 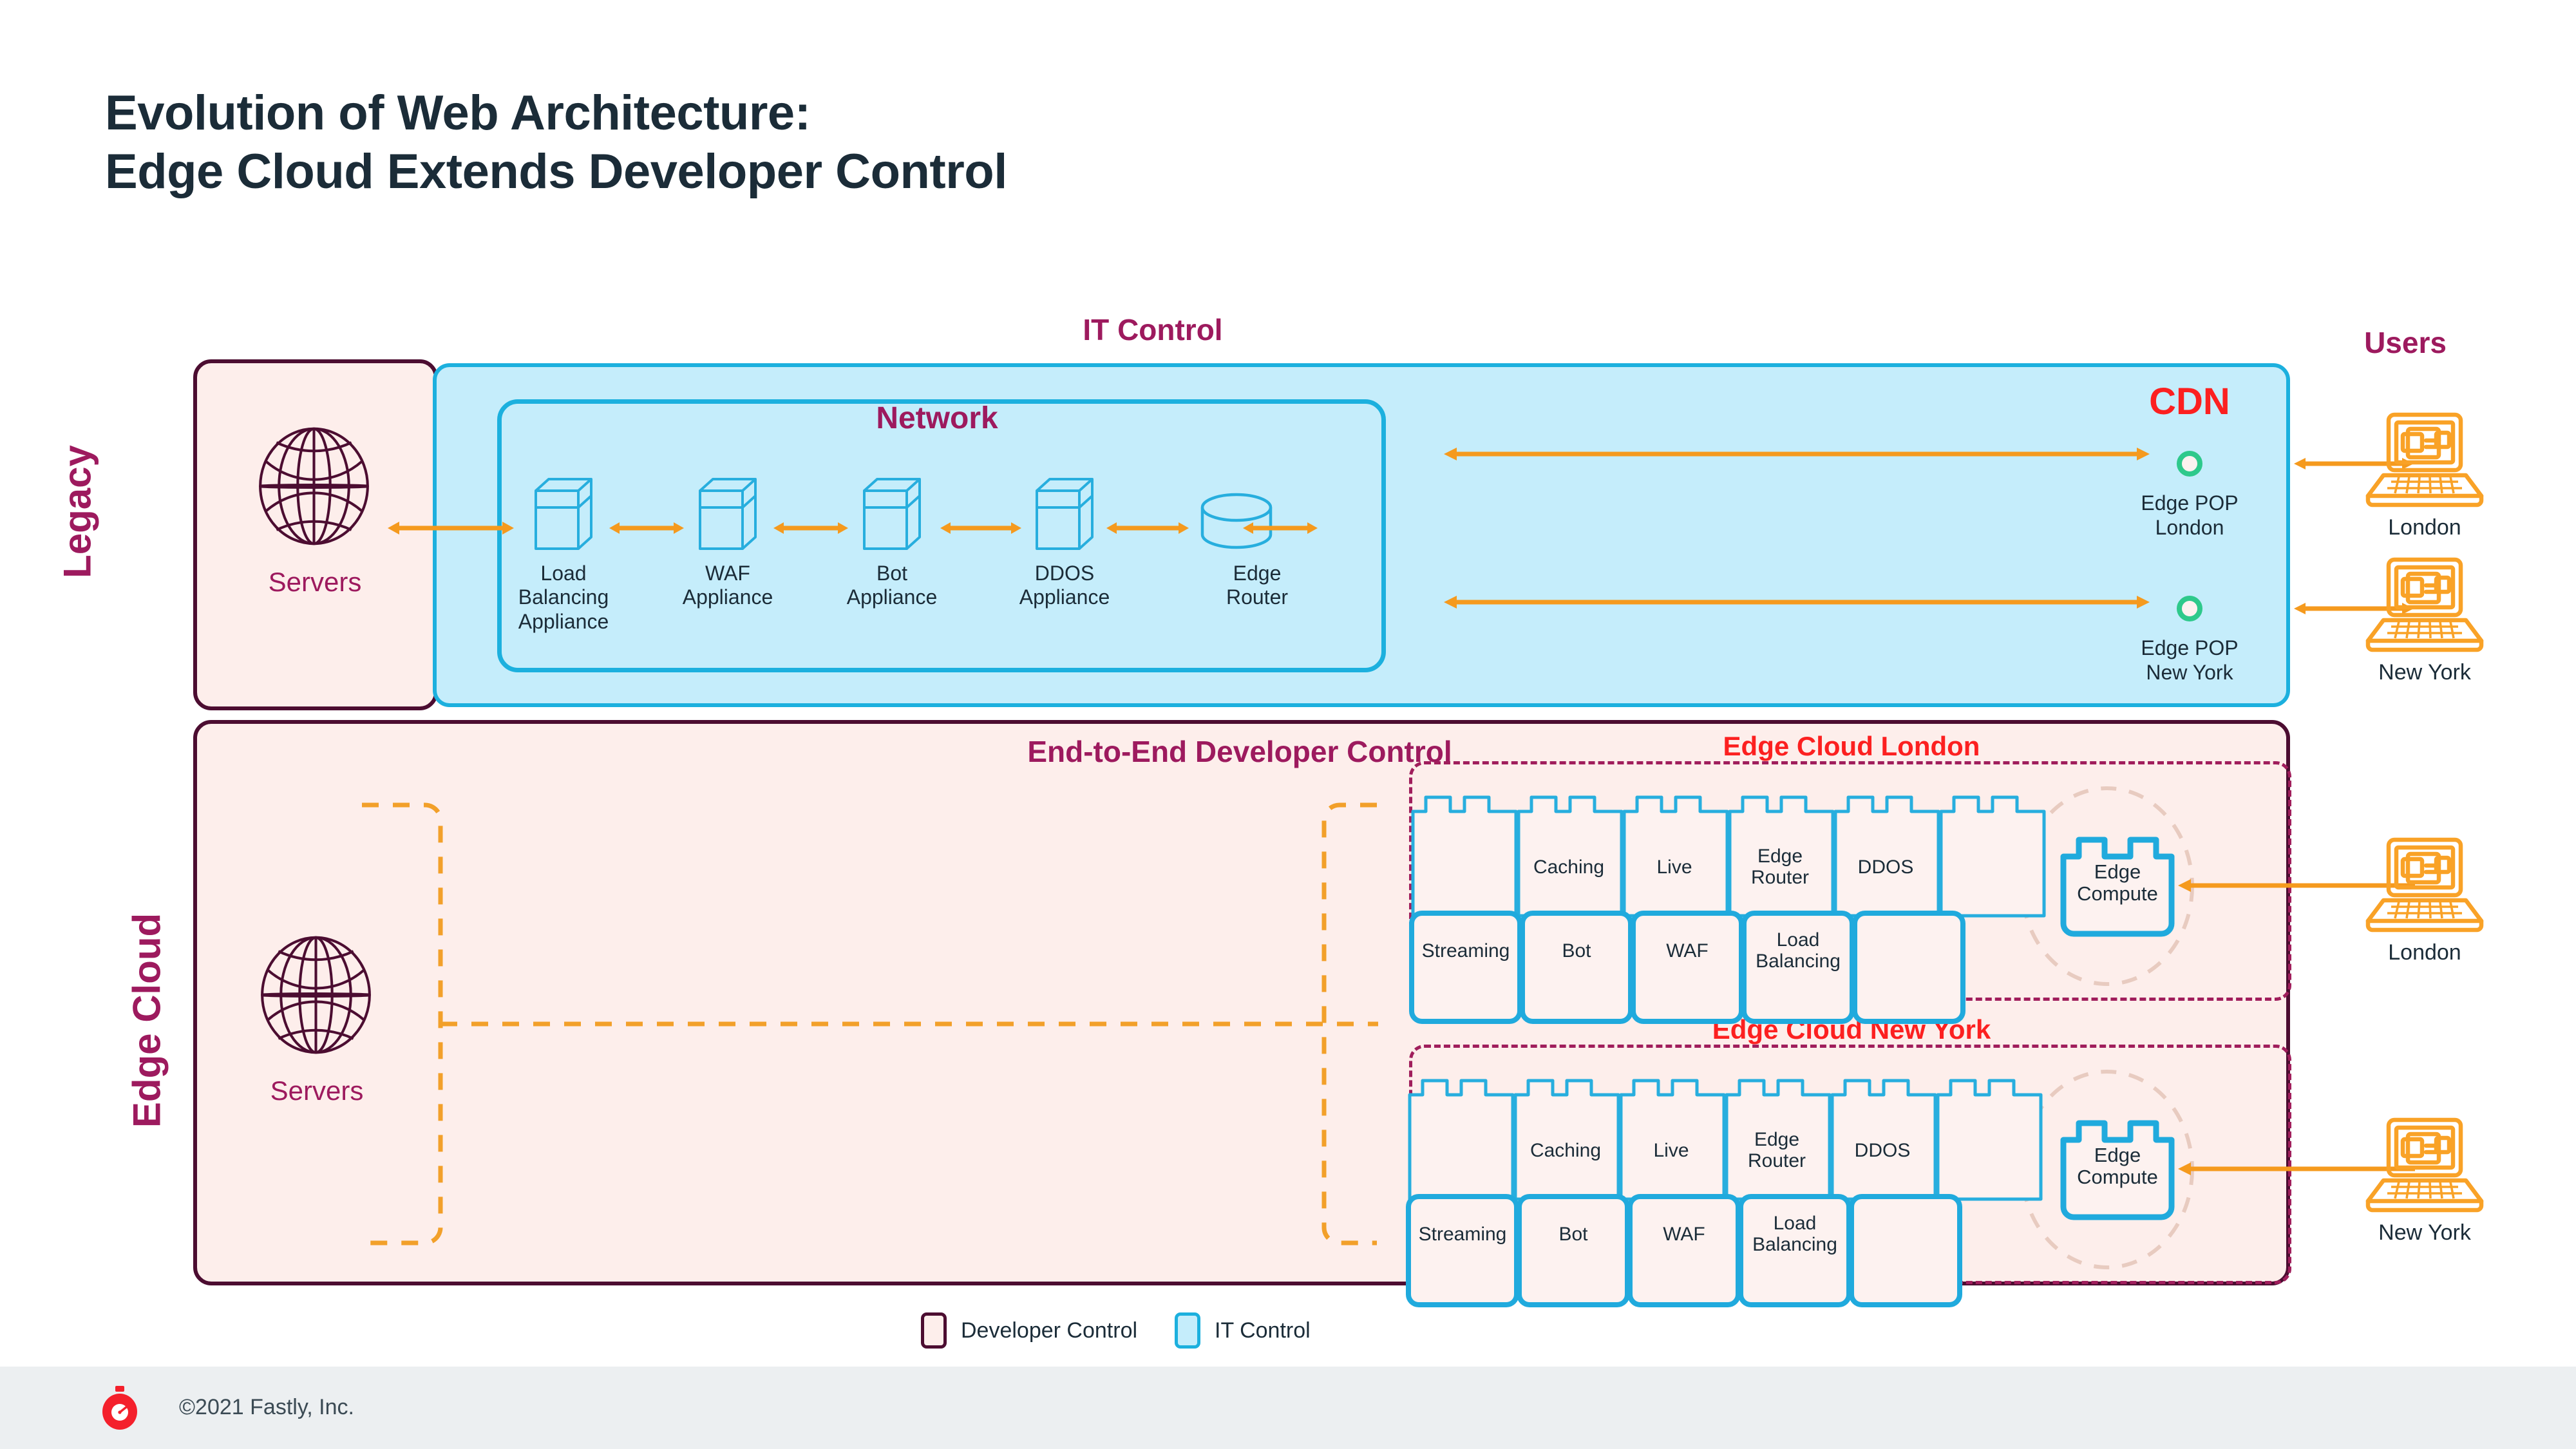 I want to click on heading-cdn: CDN, so click(x=2189, y=401).